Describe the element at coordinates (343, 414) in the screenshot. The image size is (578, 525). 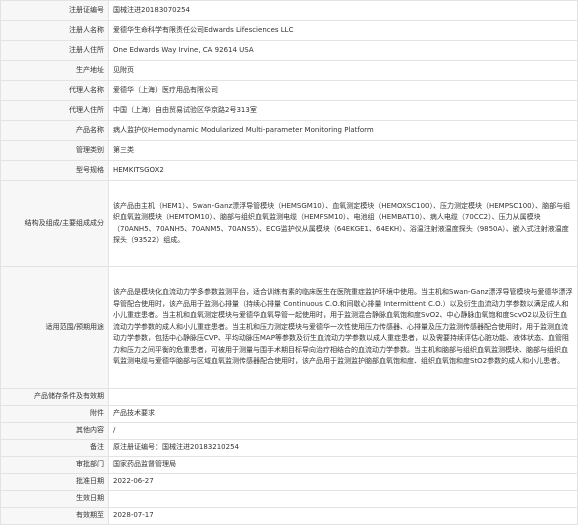
I see `field-value: 产品技术要求` at that location.